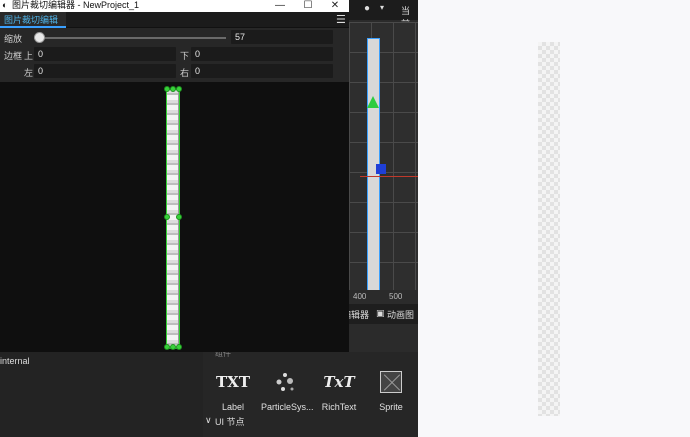  Describe the element at coordinates (549, 229) in the screenshot. I see `transparent-sprite-preview` at that location.